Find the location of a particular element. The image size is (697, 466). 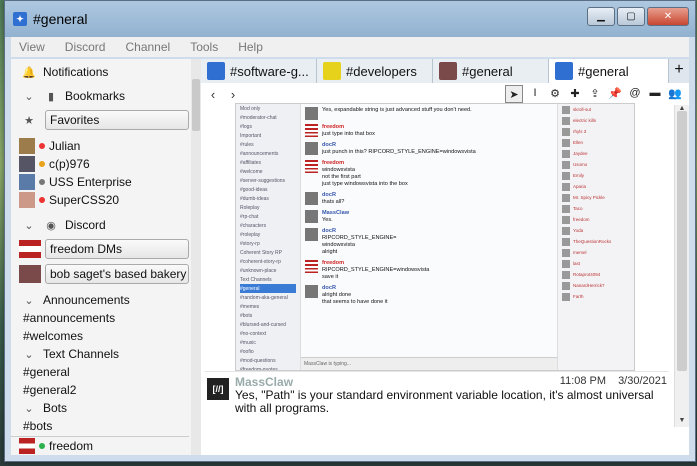

message-author: MassClaw is located at coordinates (264, 382).